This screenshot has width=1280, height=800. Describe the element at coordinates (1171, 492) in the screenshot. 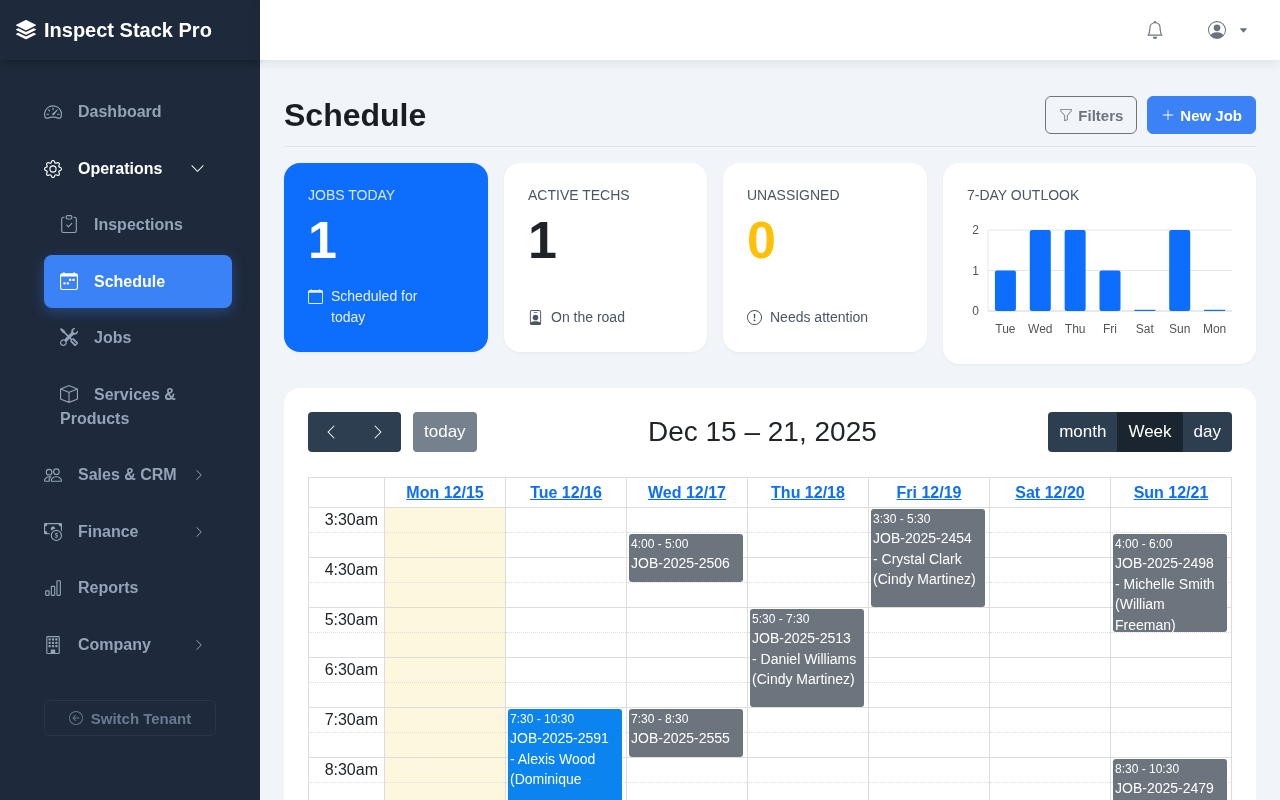

I see `day-header-link: Sun 12/21` at that location.